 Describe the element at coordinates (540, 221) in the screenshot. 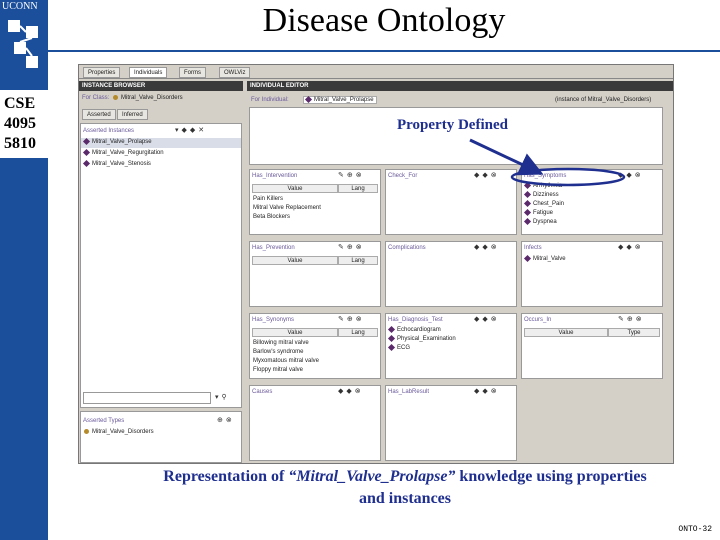

I see `symptom-item: Dyspnea` at that location.